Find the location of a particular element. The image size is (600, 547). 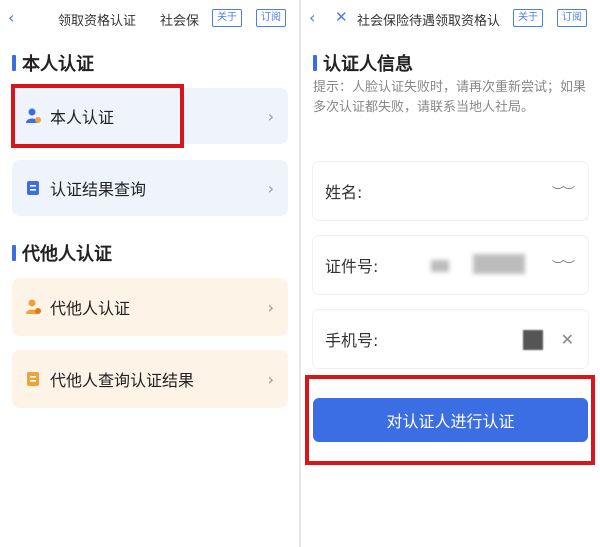

section-title-info: 认证人信息 is located at coordinates (363, 63).